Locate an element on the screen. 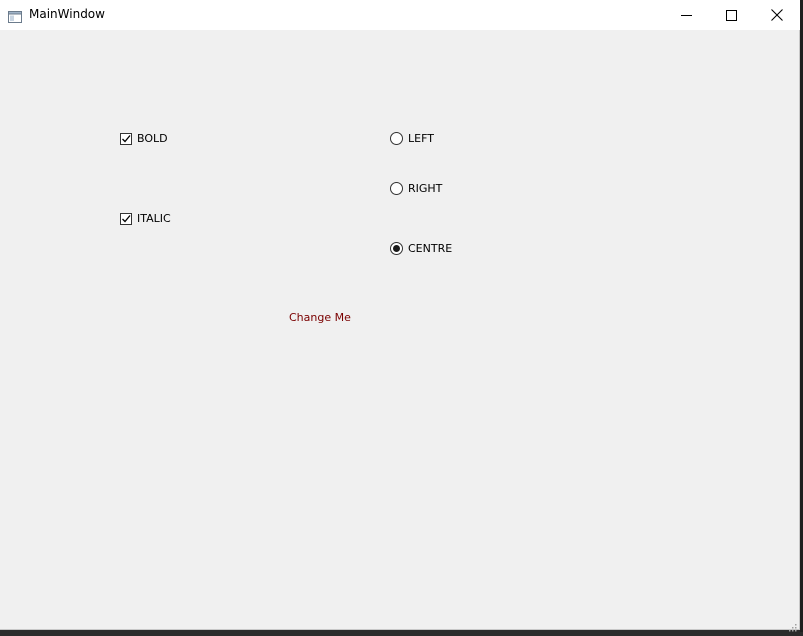 The width and height of the screenshot is (803, 636). preview-label: Change Me is located at coordinates (320, 317).